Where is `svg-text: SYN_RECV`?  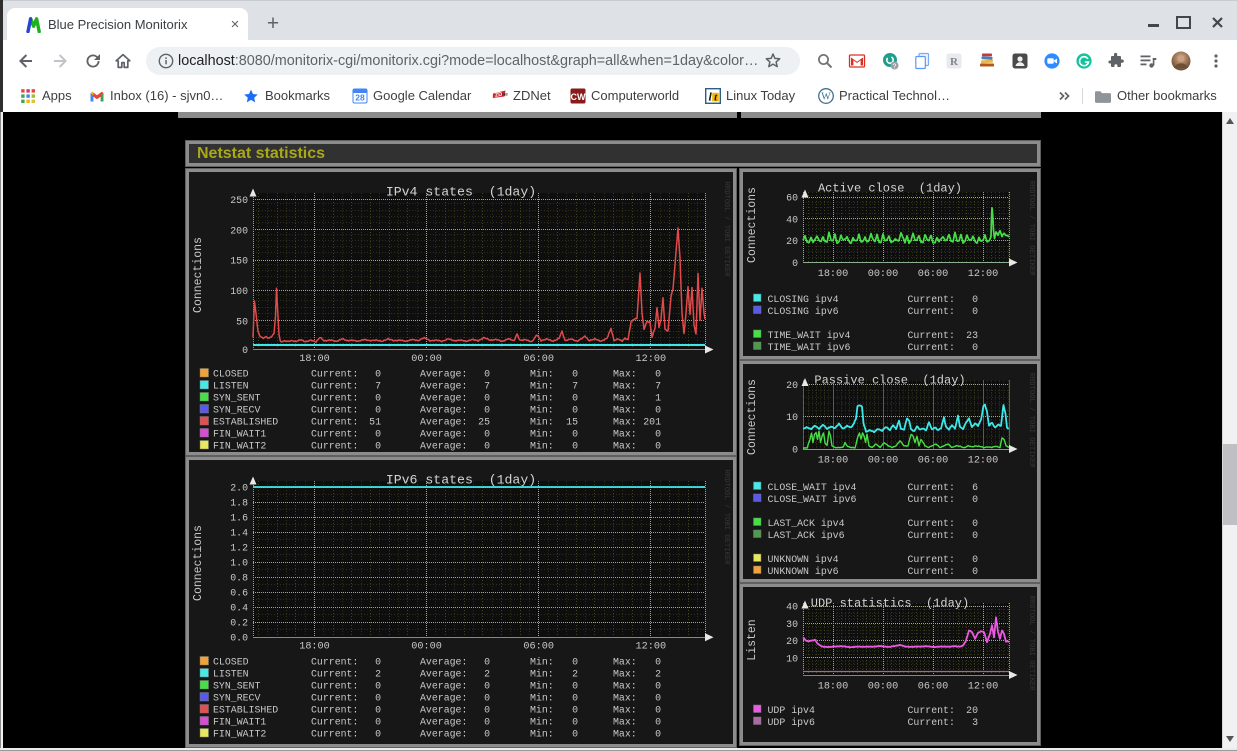
svg-text: SYN_RECV is located at coordinates (236, 410).